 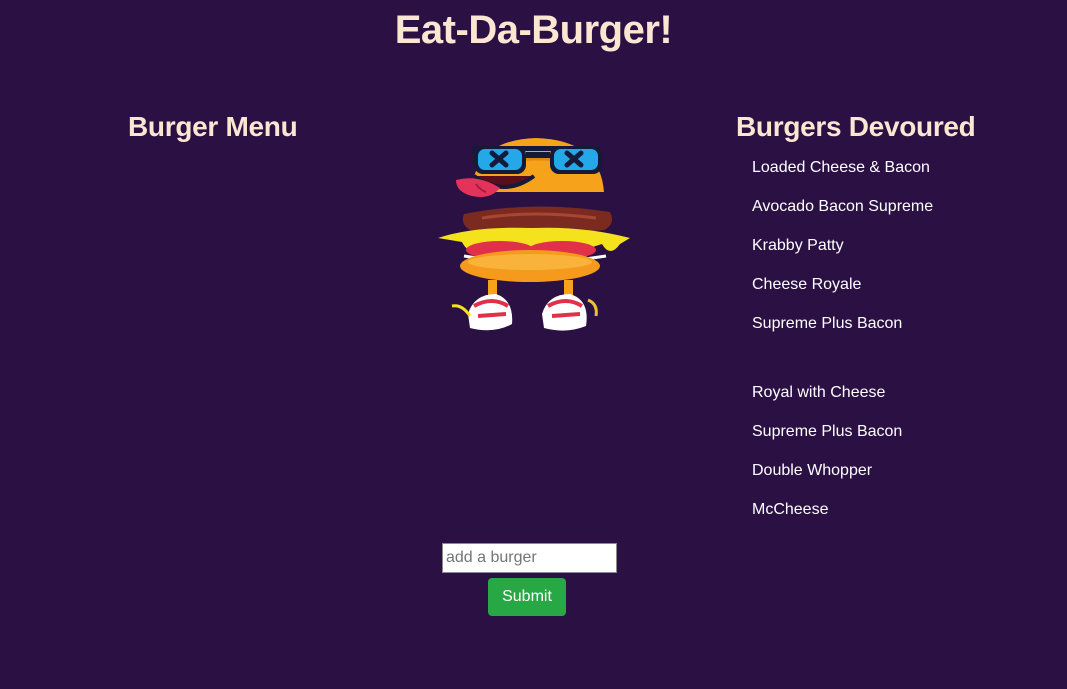 What do you see at coordinates (790, 509) in the screenshot?
I see `list-item: McCheese` at bounding box center [790, 509].